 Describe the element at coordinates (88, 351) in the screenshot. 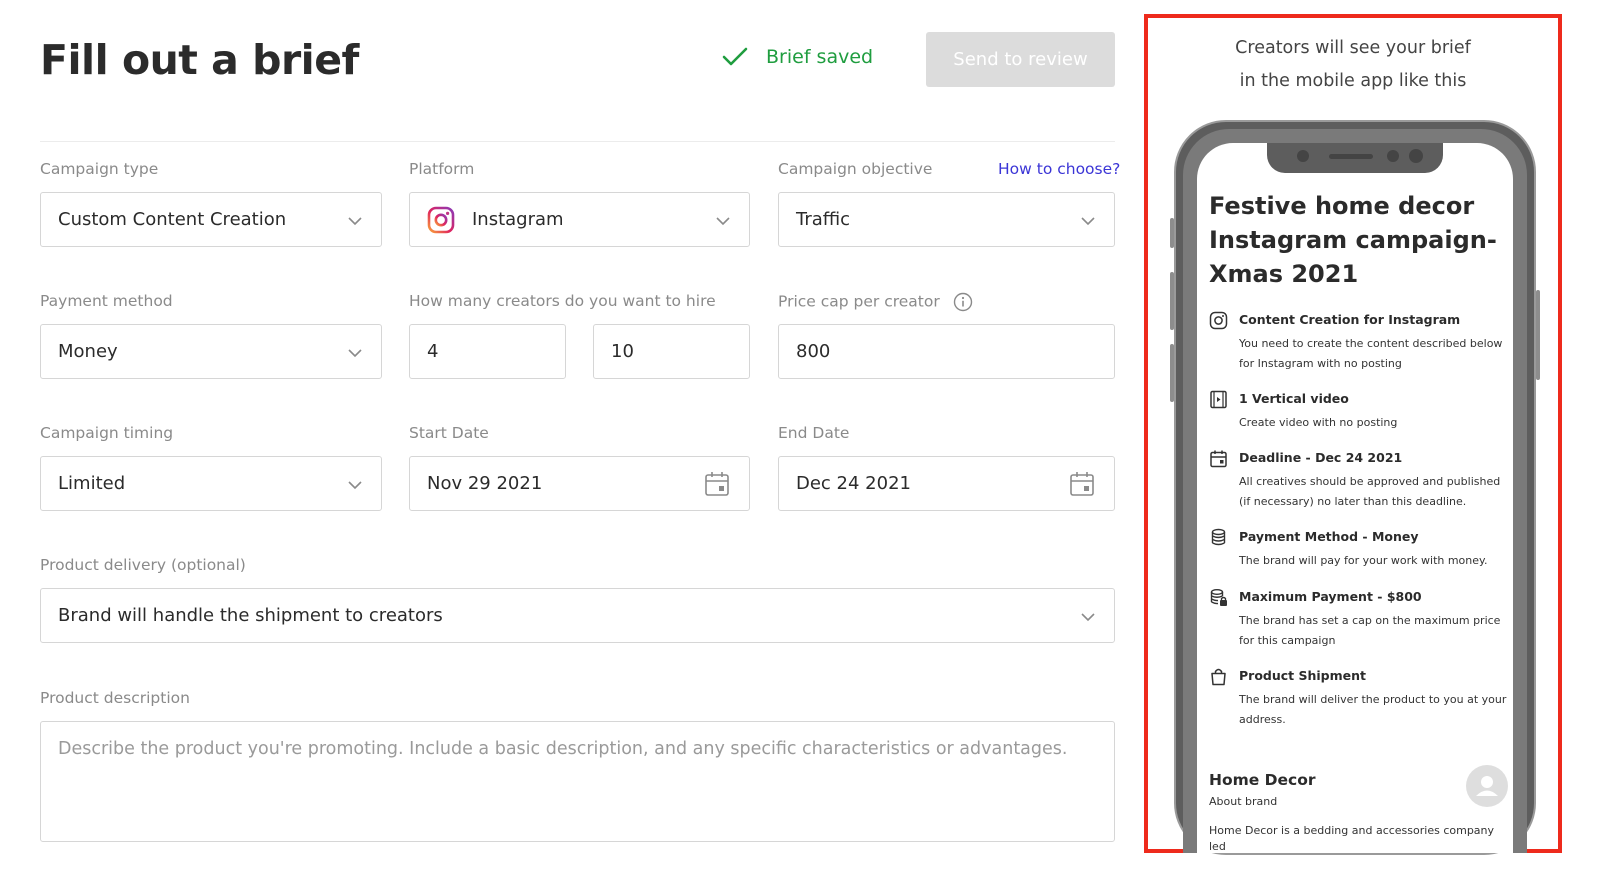

I see `payment-method-value: Money` at that location.